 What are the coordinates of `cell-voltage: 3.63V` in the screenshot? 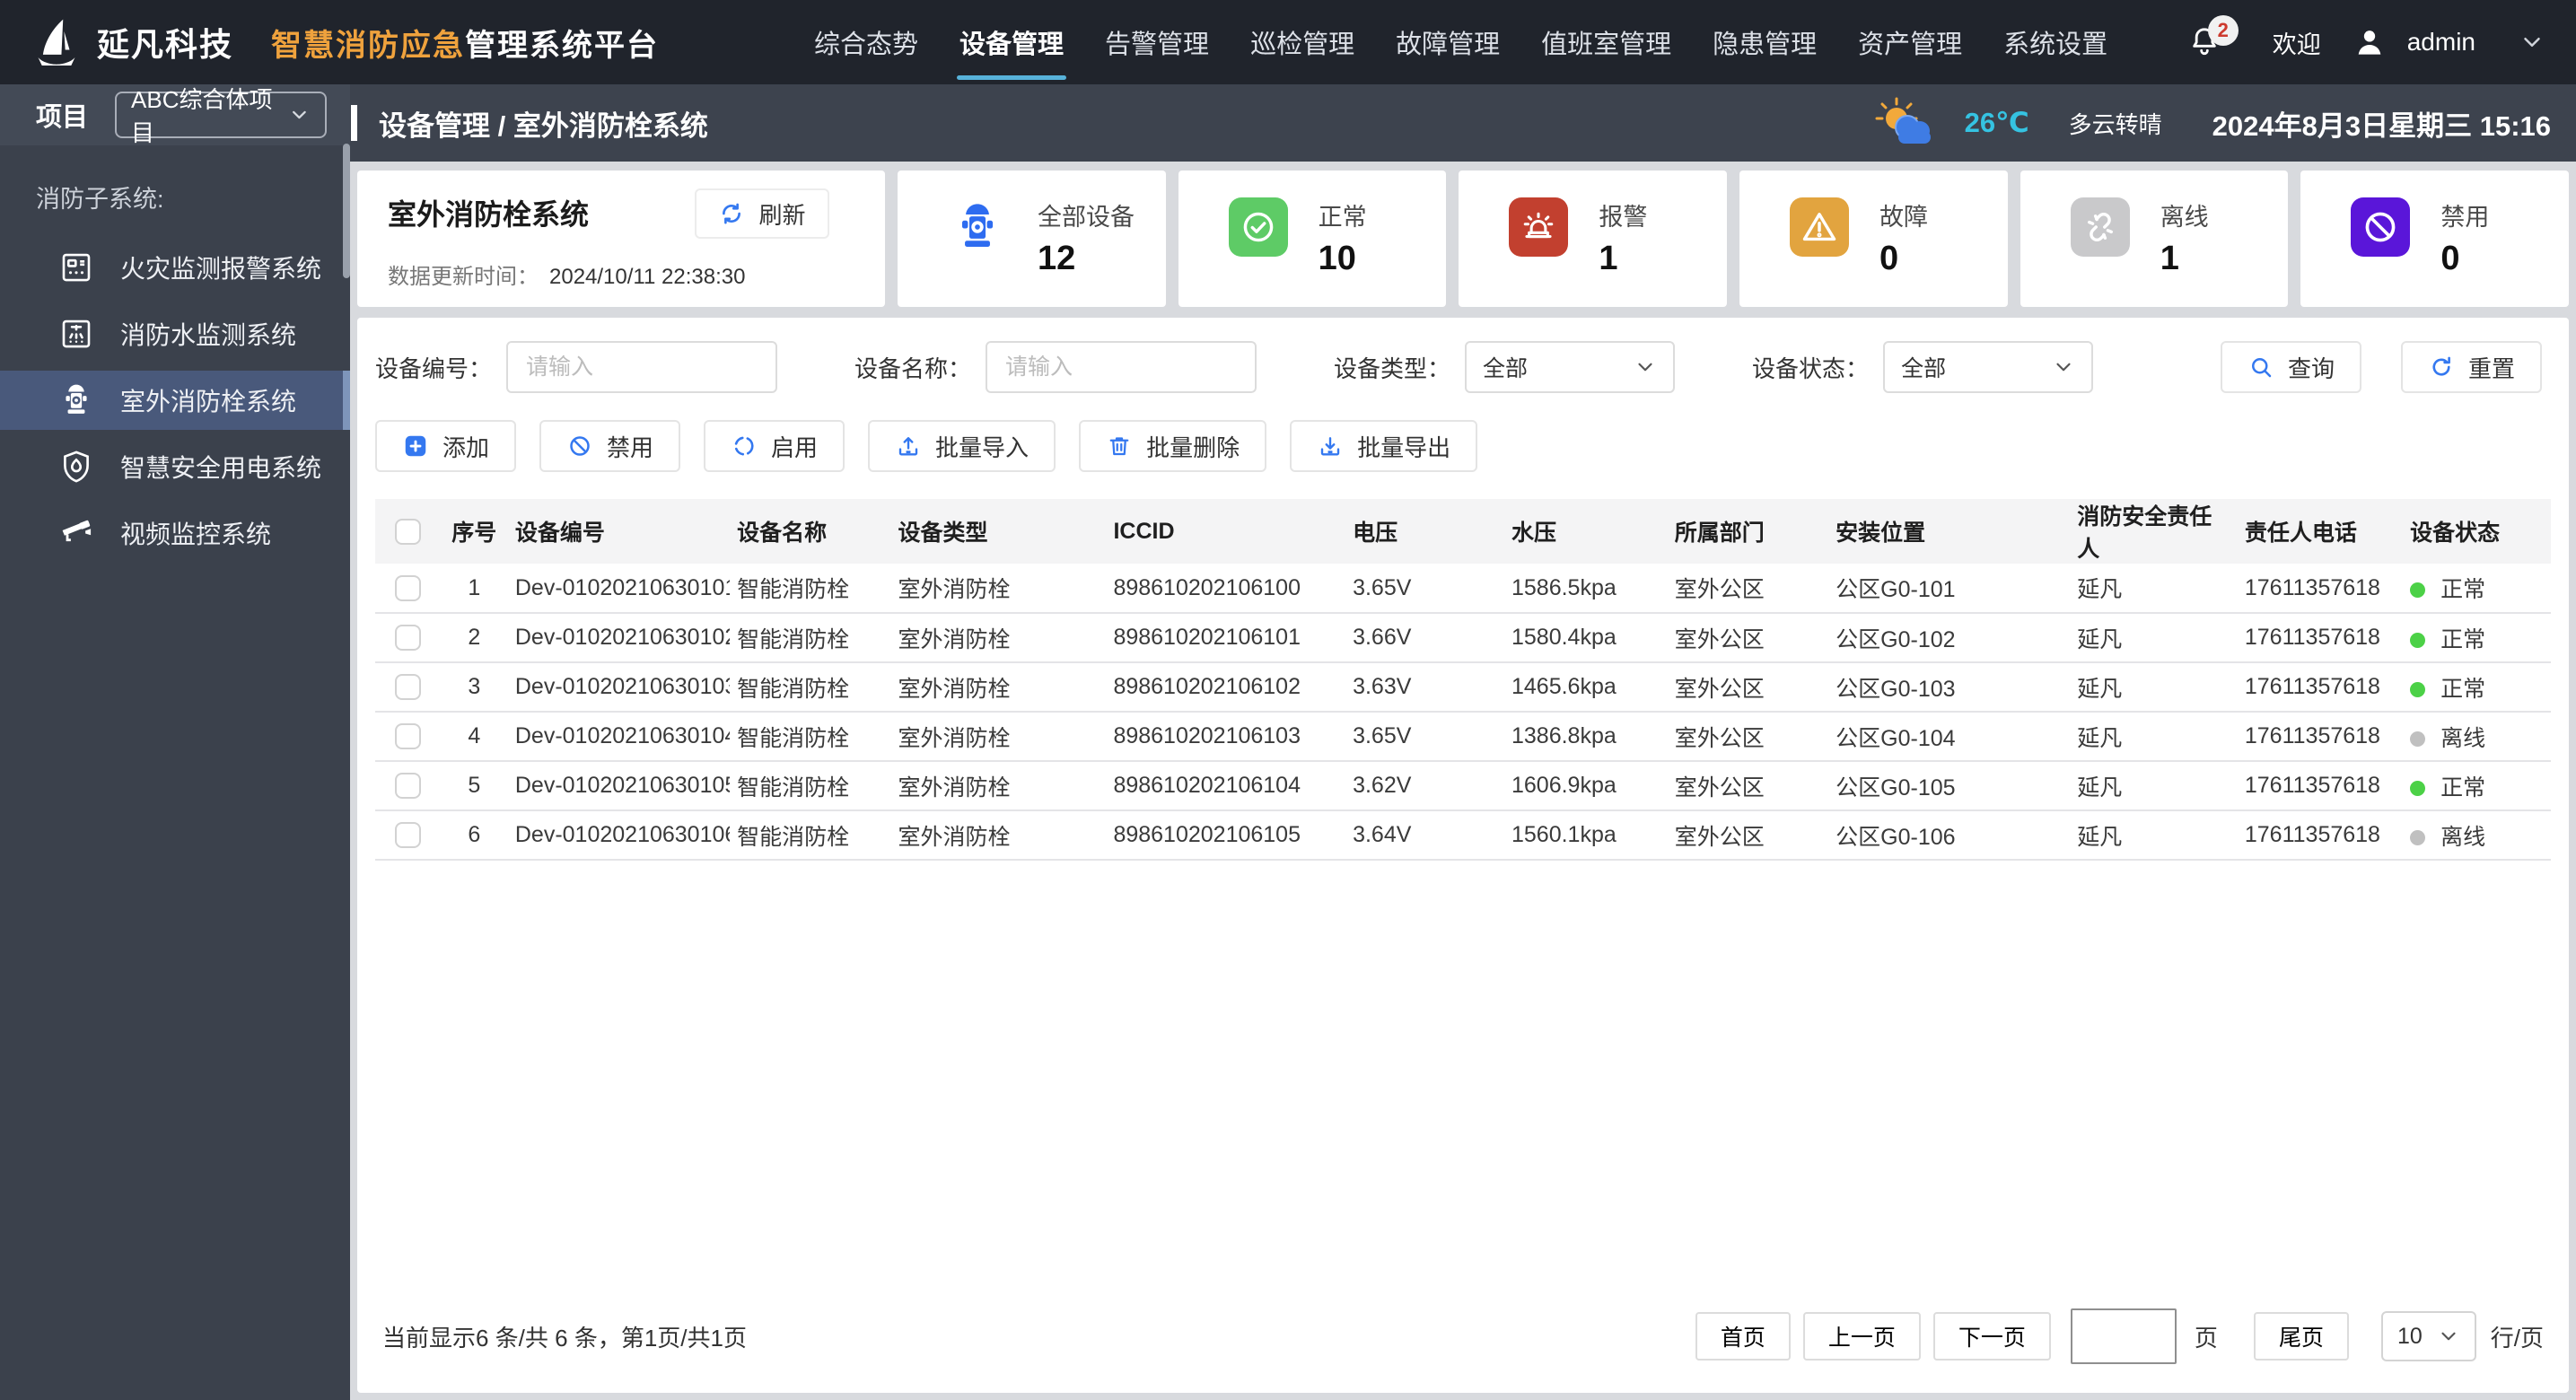 It's located at (1424, 687).